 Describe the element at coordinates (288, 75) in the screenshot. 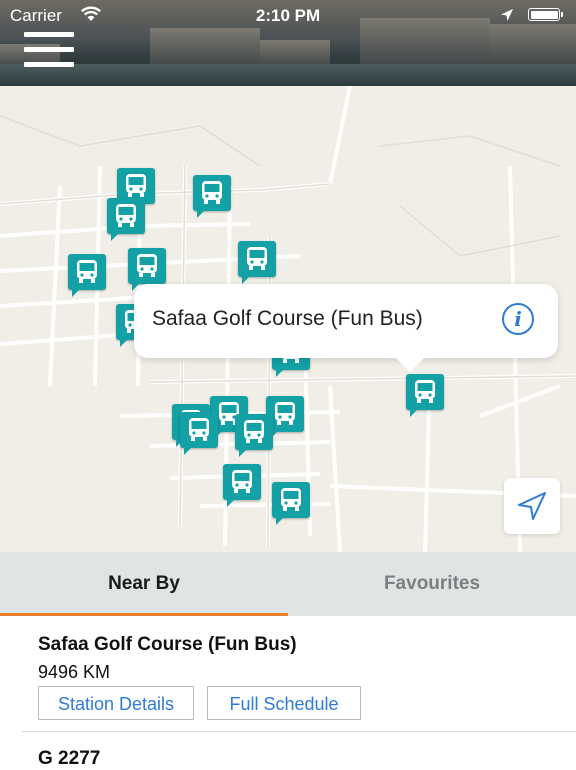

I see `banner-water` at that location.